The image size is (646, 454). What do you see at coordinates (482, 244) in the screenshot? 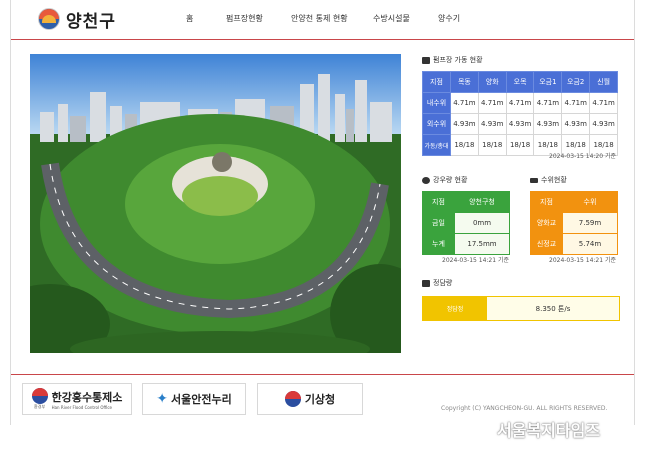
I see `table-cell: 17.5mm` at bounding box center [482, 244].